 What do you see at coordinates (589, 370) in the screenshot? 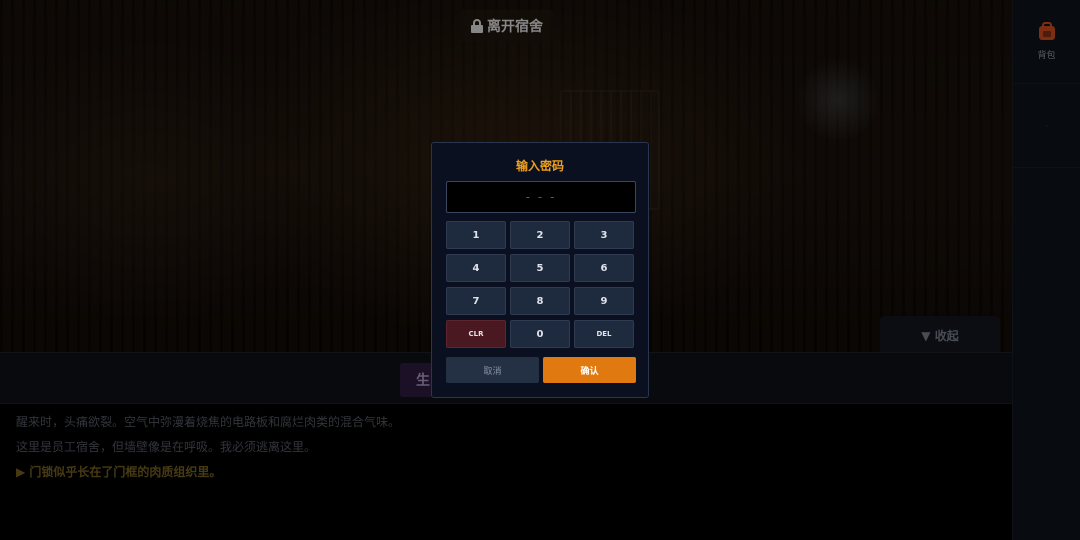
I see `confirm-button: 确认` at bounding box center [589, 370].